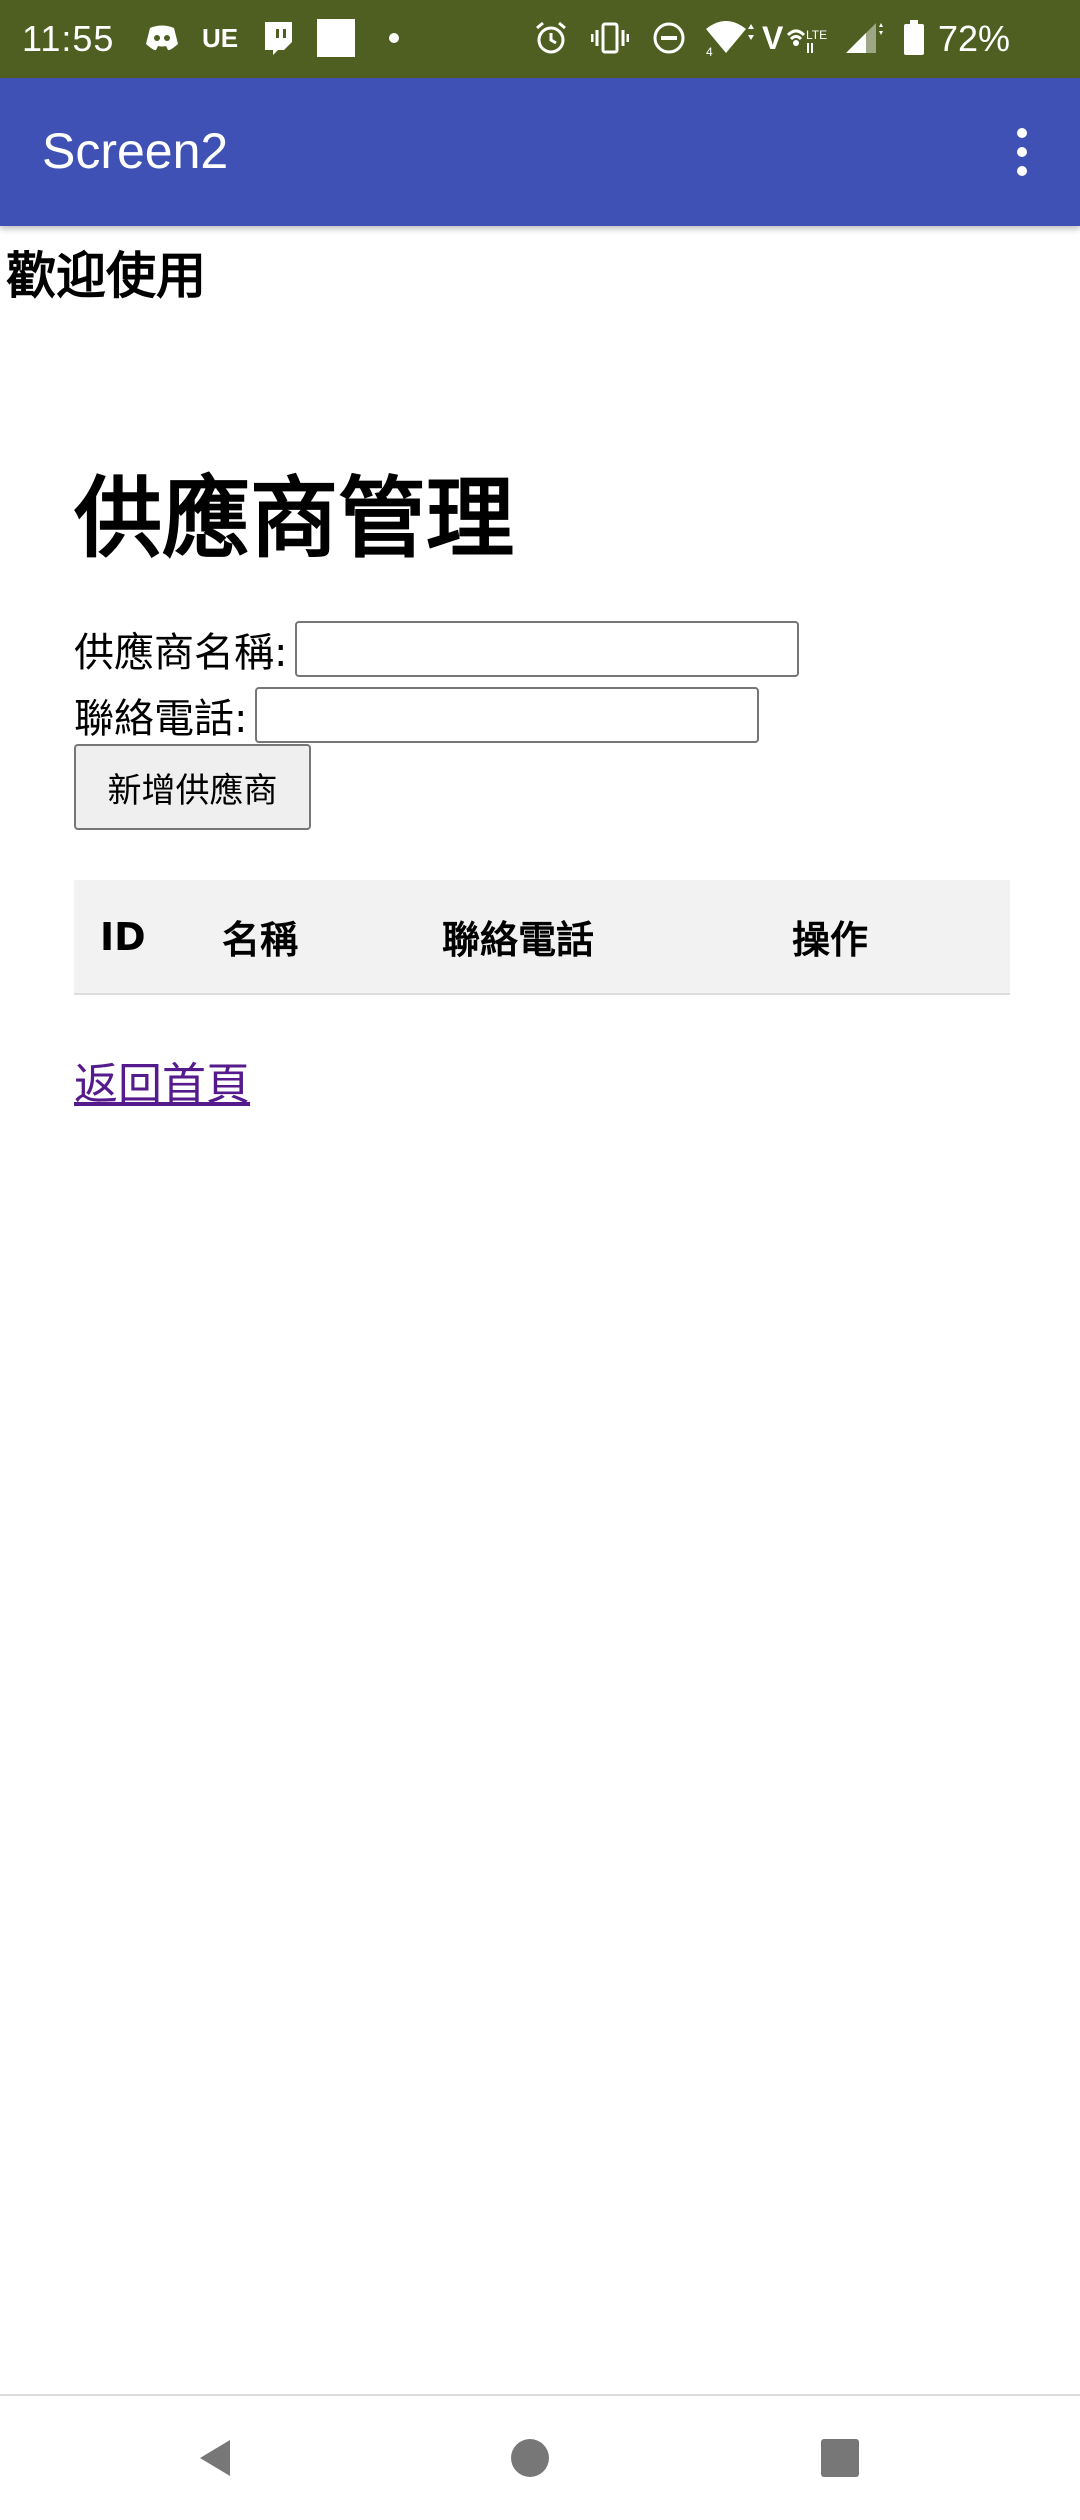 The height and width of the screenshot is (2520, 1080). What do you see at coordinates (1022, 152) in the screenshot?
I see `more-vert-icon` at bounding box center [1022, 152].